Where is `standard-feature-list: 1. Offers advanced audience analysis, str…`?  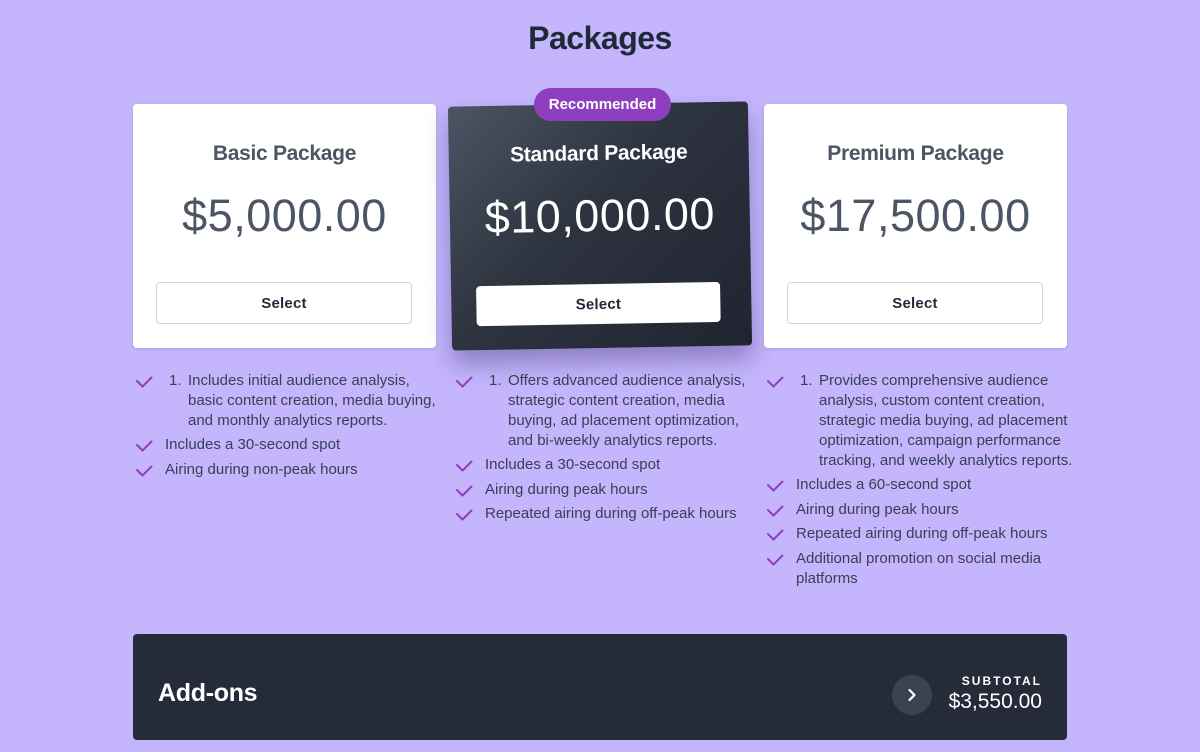 standard-feature-list: 1. Offers advanced audience analysis, str… is located at coordinates (605, 445).